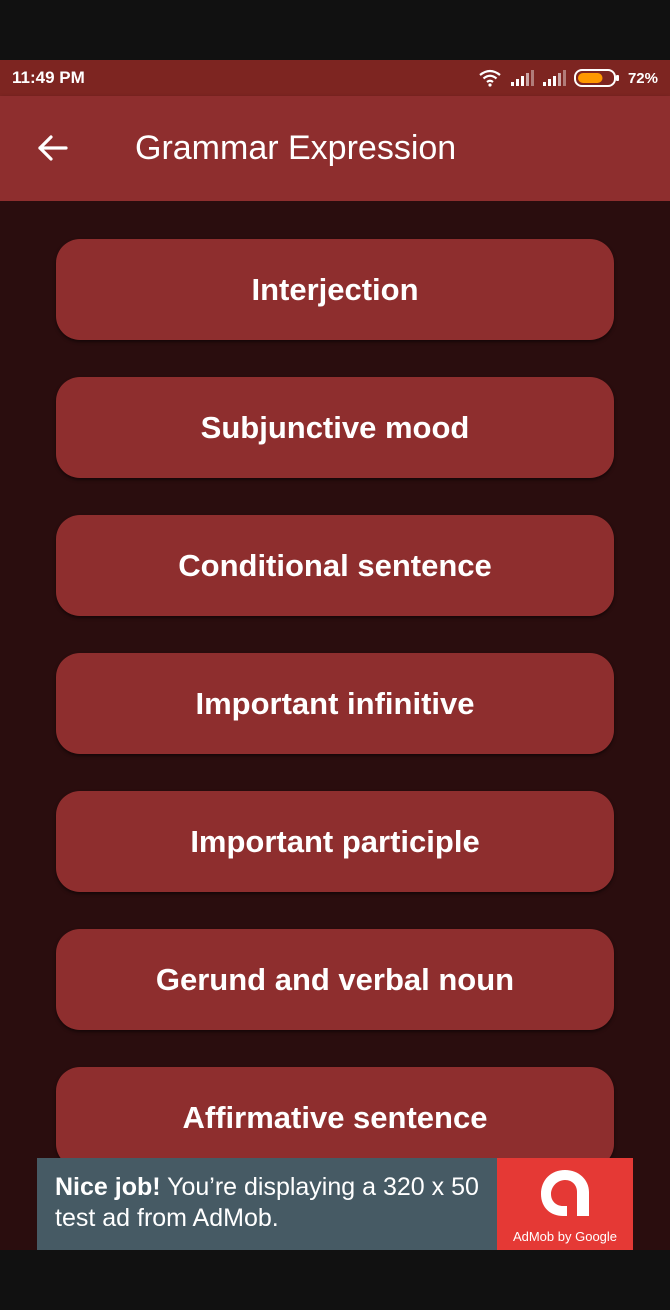 The height and width of the screenshot is (1310, 670). Describe the element at coordinates (335, 1117) in the screenshot. I see `affirmative-sentence-button: Affirmative sentence` at that location.